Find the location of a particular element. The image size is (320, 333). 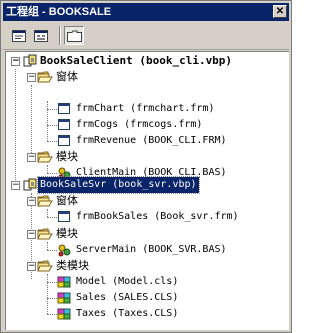

toggle-folders-button is located at coordinates (74, 35).